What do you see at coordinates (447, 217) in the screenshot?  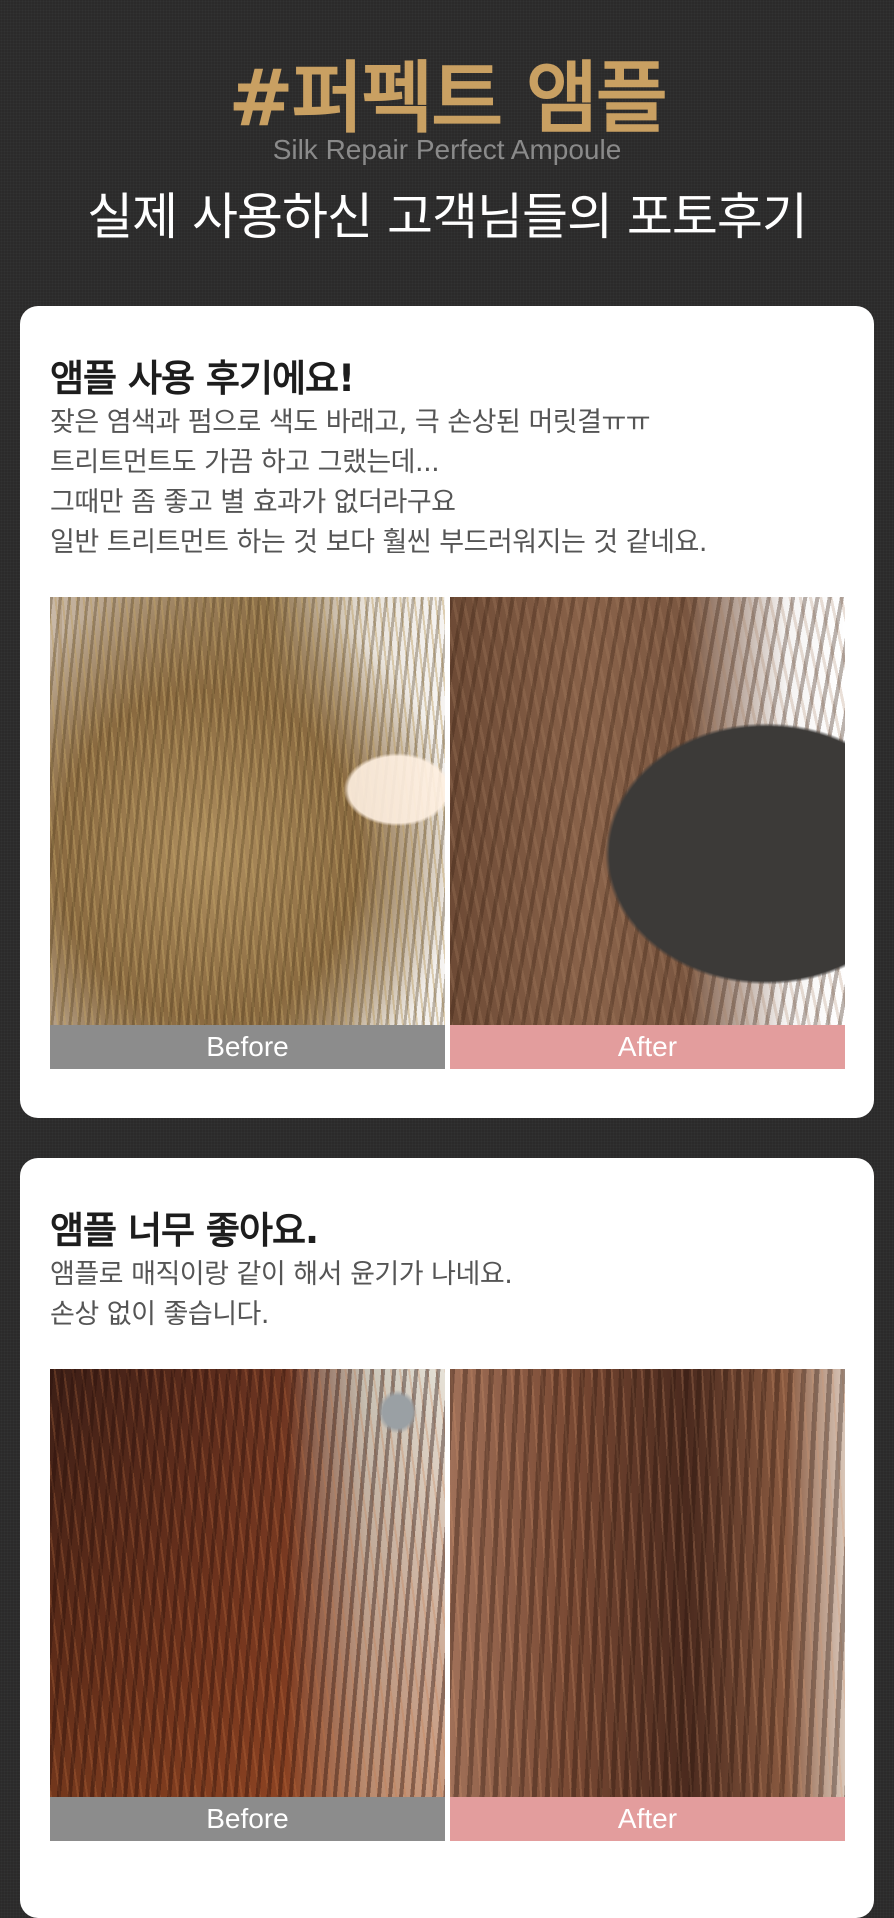 I see `section-heading: 실제 사용하신 고객님들의 포토후기` at bounding box center [447, 217].